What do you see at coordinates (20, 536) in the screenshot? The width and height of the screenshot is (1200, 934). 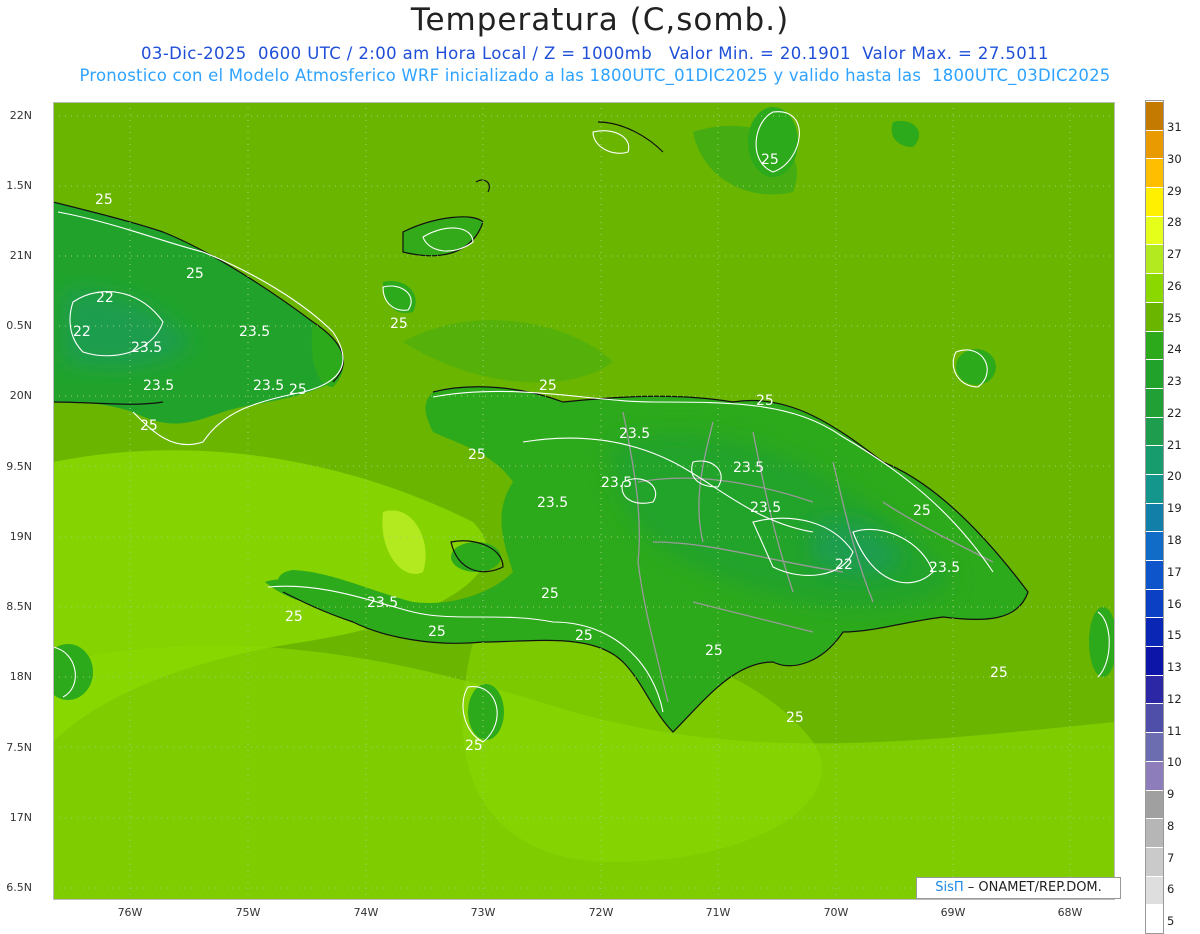 I see `lat-label: 19N` at bounding box center [20, 536].